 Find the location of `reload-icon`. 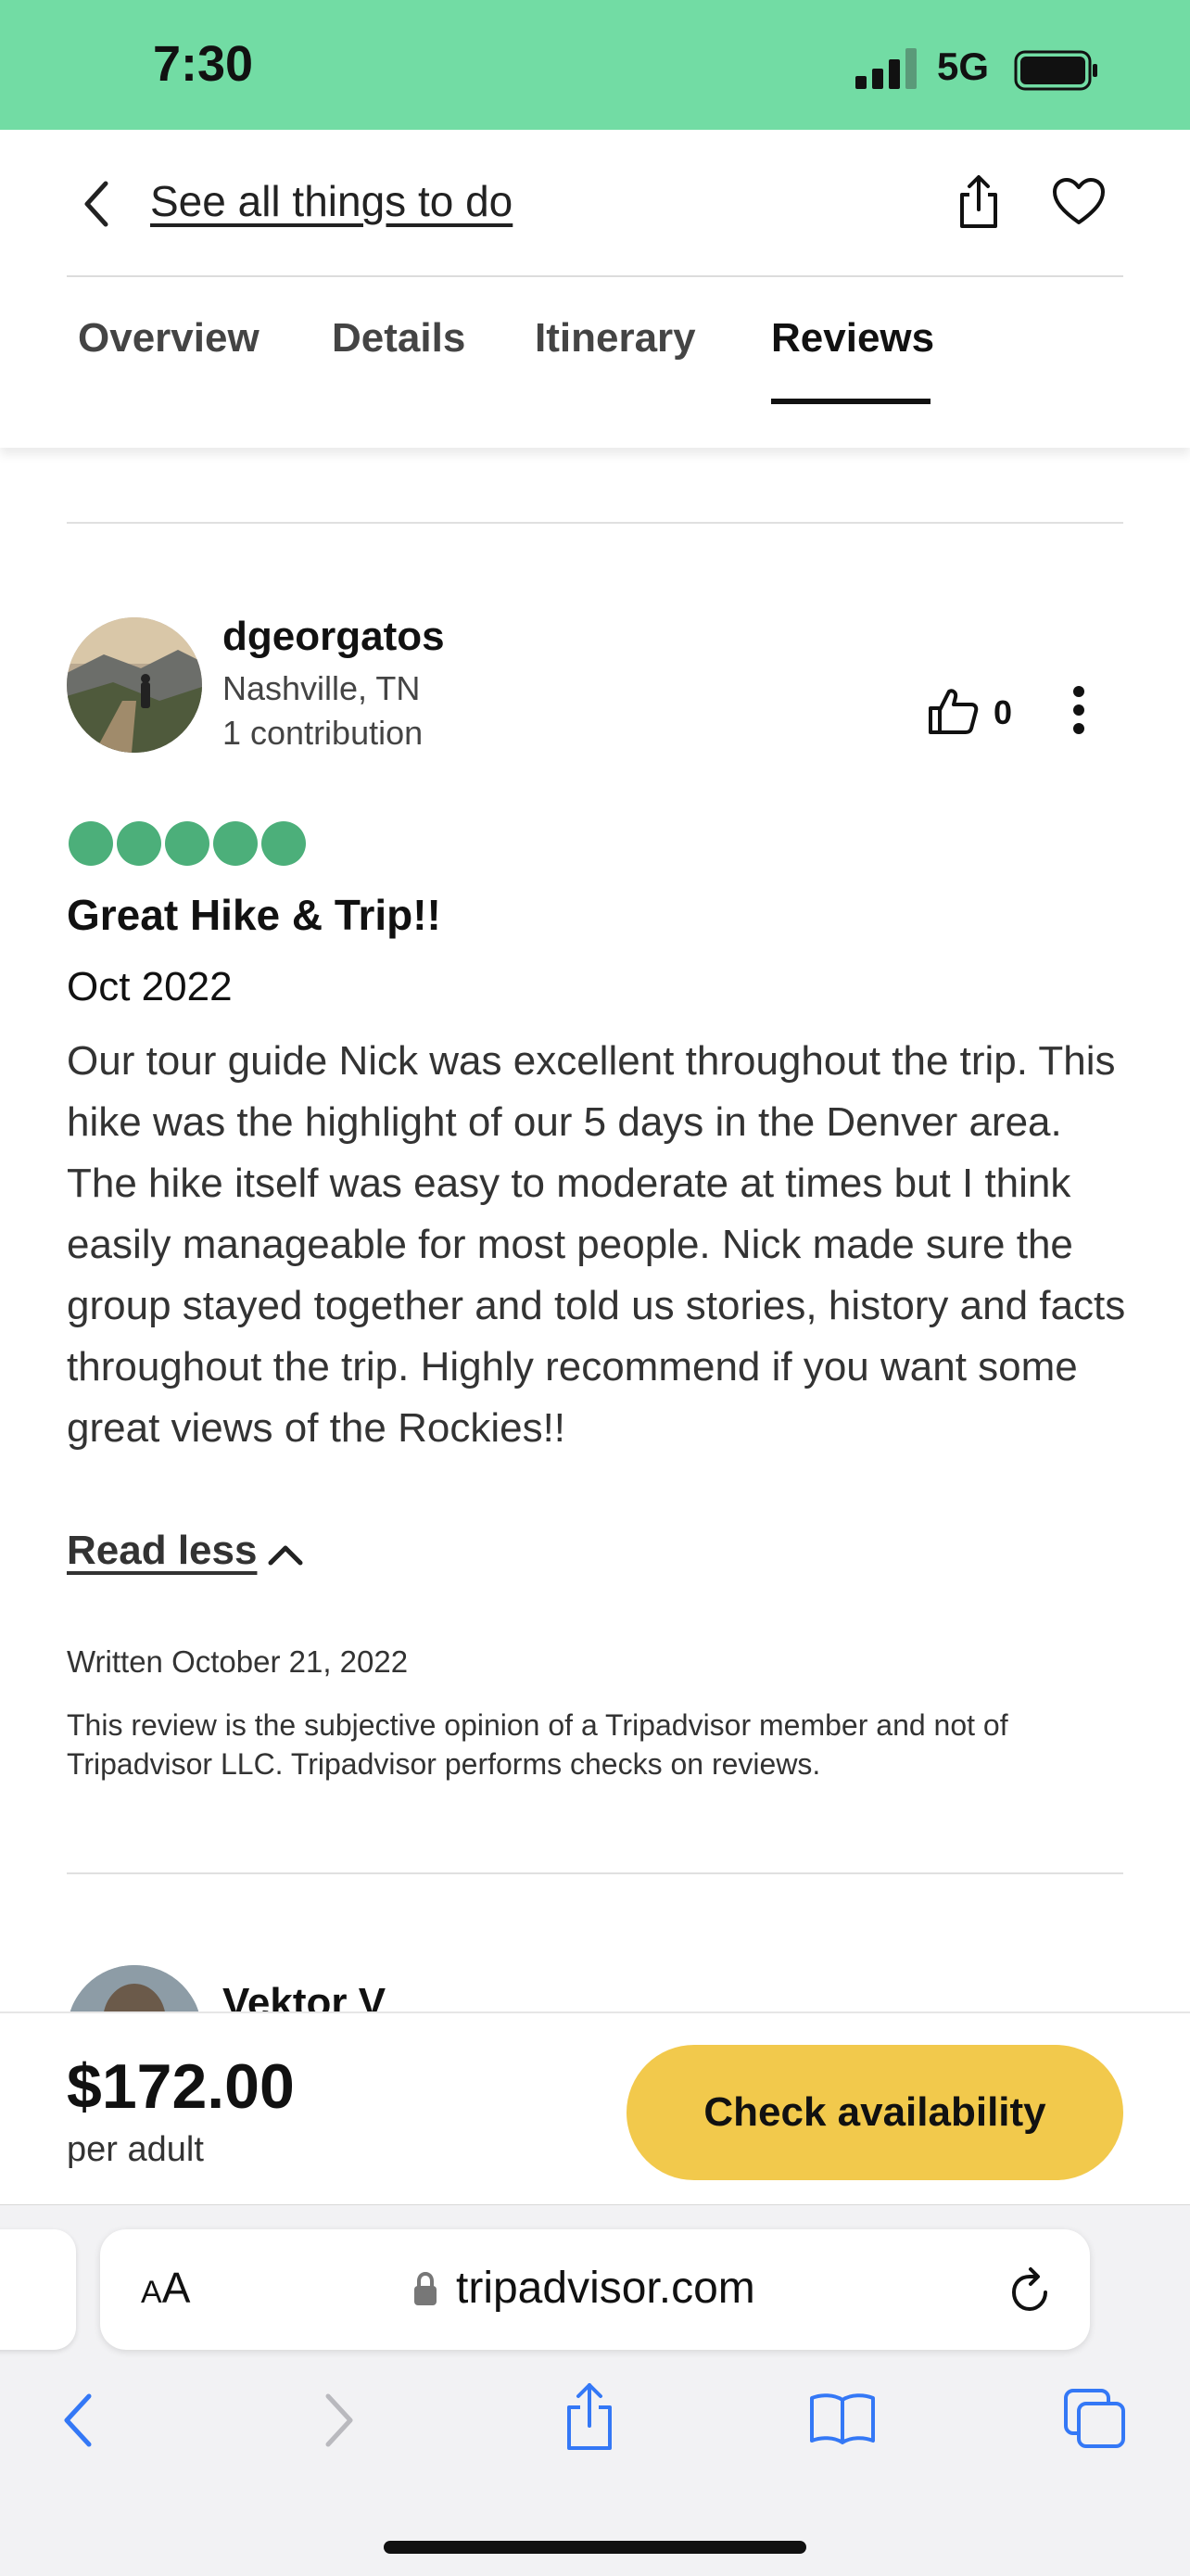

reload-icon is located at coordinates (1030, 2290).